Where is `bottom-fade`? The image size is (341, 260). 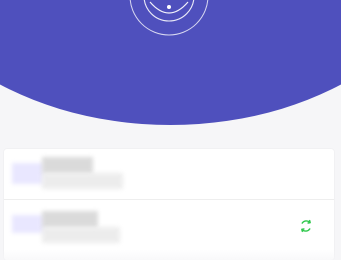
bottom-fade is located at coordinates (170, 255).